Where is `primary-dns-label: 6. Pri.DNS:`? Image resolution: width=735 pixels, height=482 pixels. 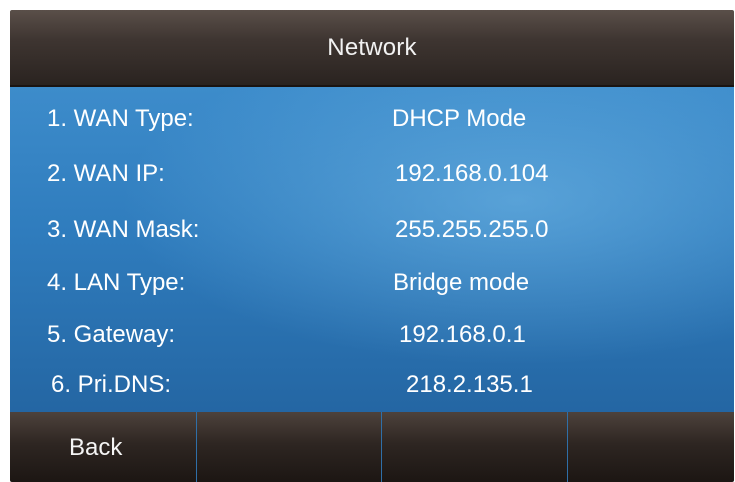 primary-dns-label: 6. Pri.DNS: is located at coordinates (111, 384).